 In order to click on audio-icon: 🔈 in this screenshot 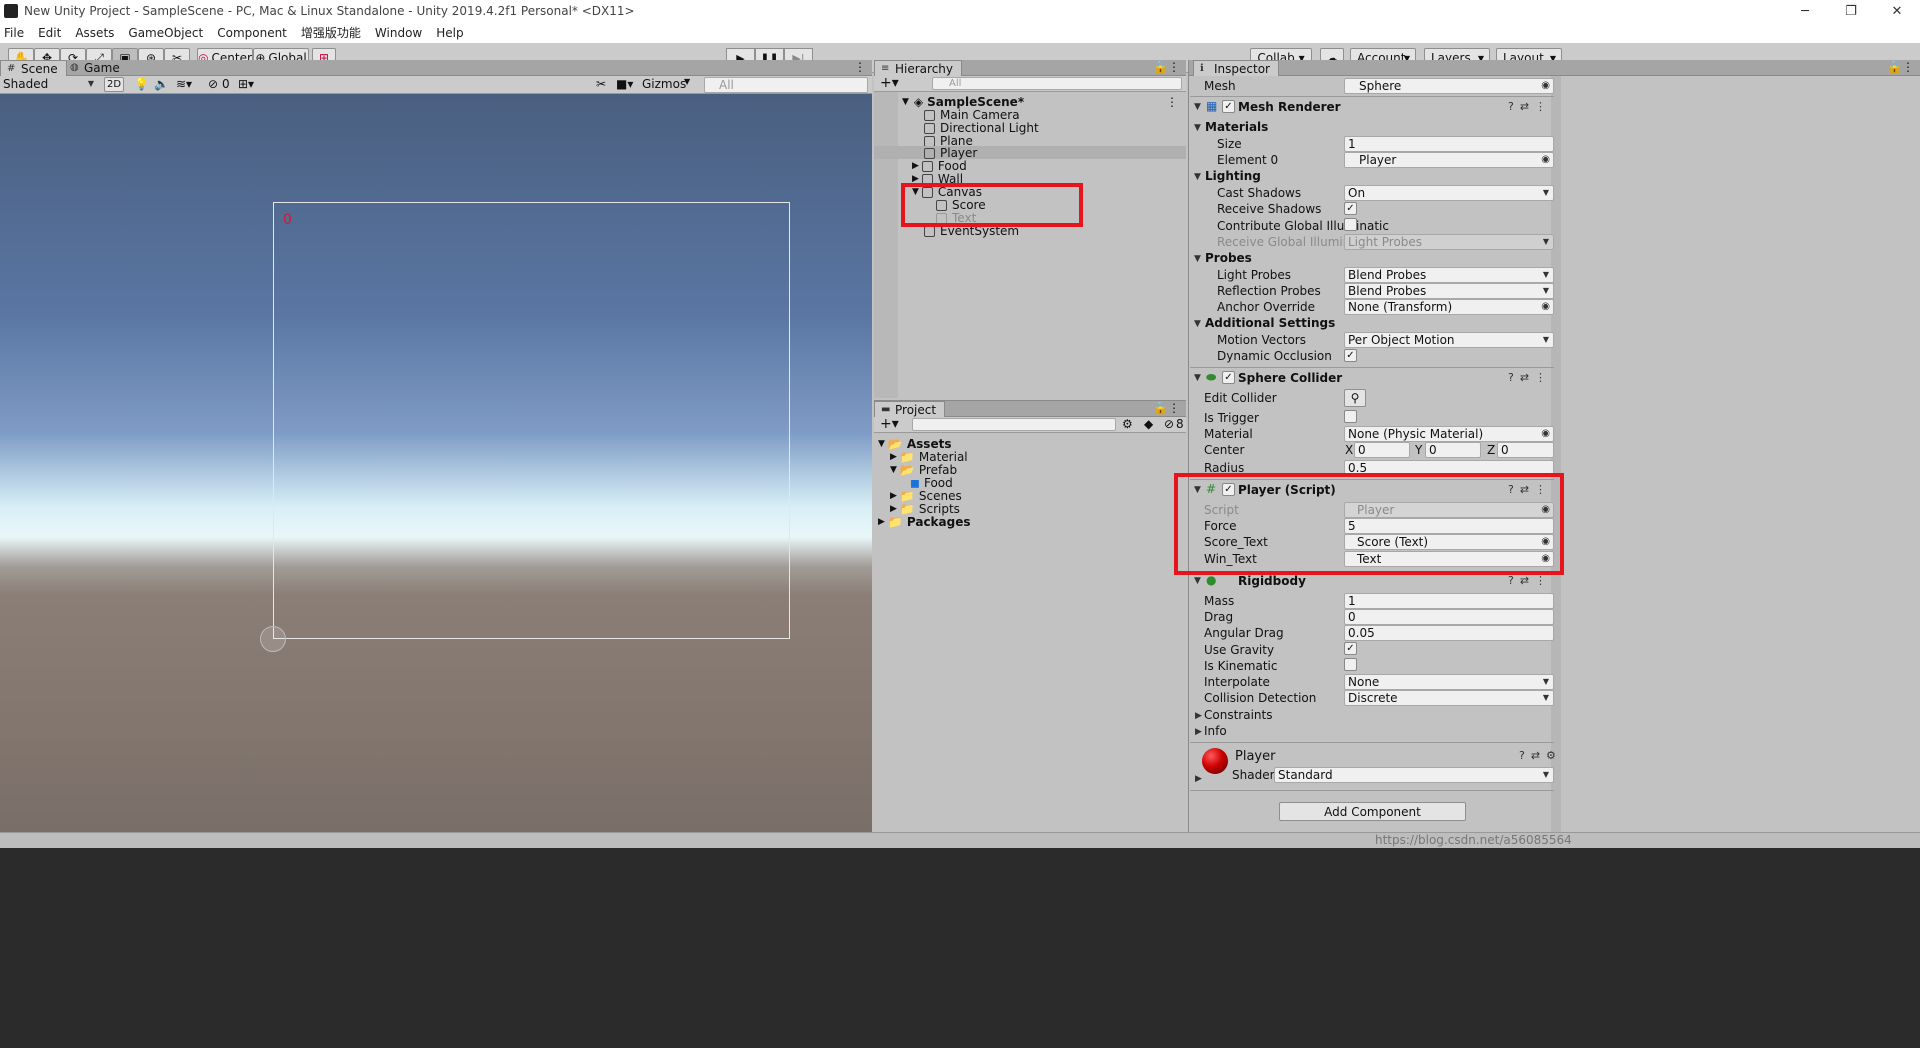, I will do `click(161, 84)`.